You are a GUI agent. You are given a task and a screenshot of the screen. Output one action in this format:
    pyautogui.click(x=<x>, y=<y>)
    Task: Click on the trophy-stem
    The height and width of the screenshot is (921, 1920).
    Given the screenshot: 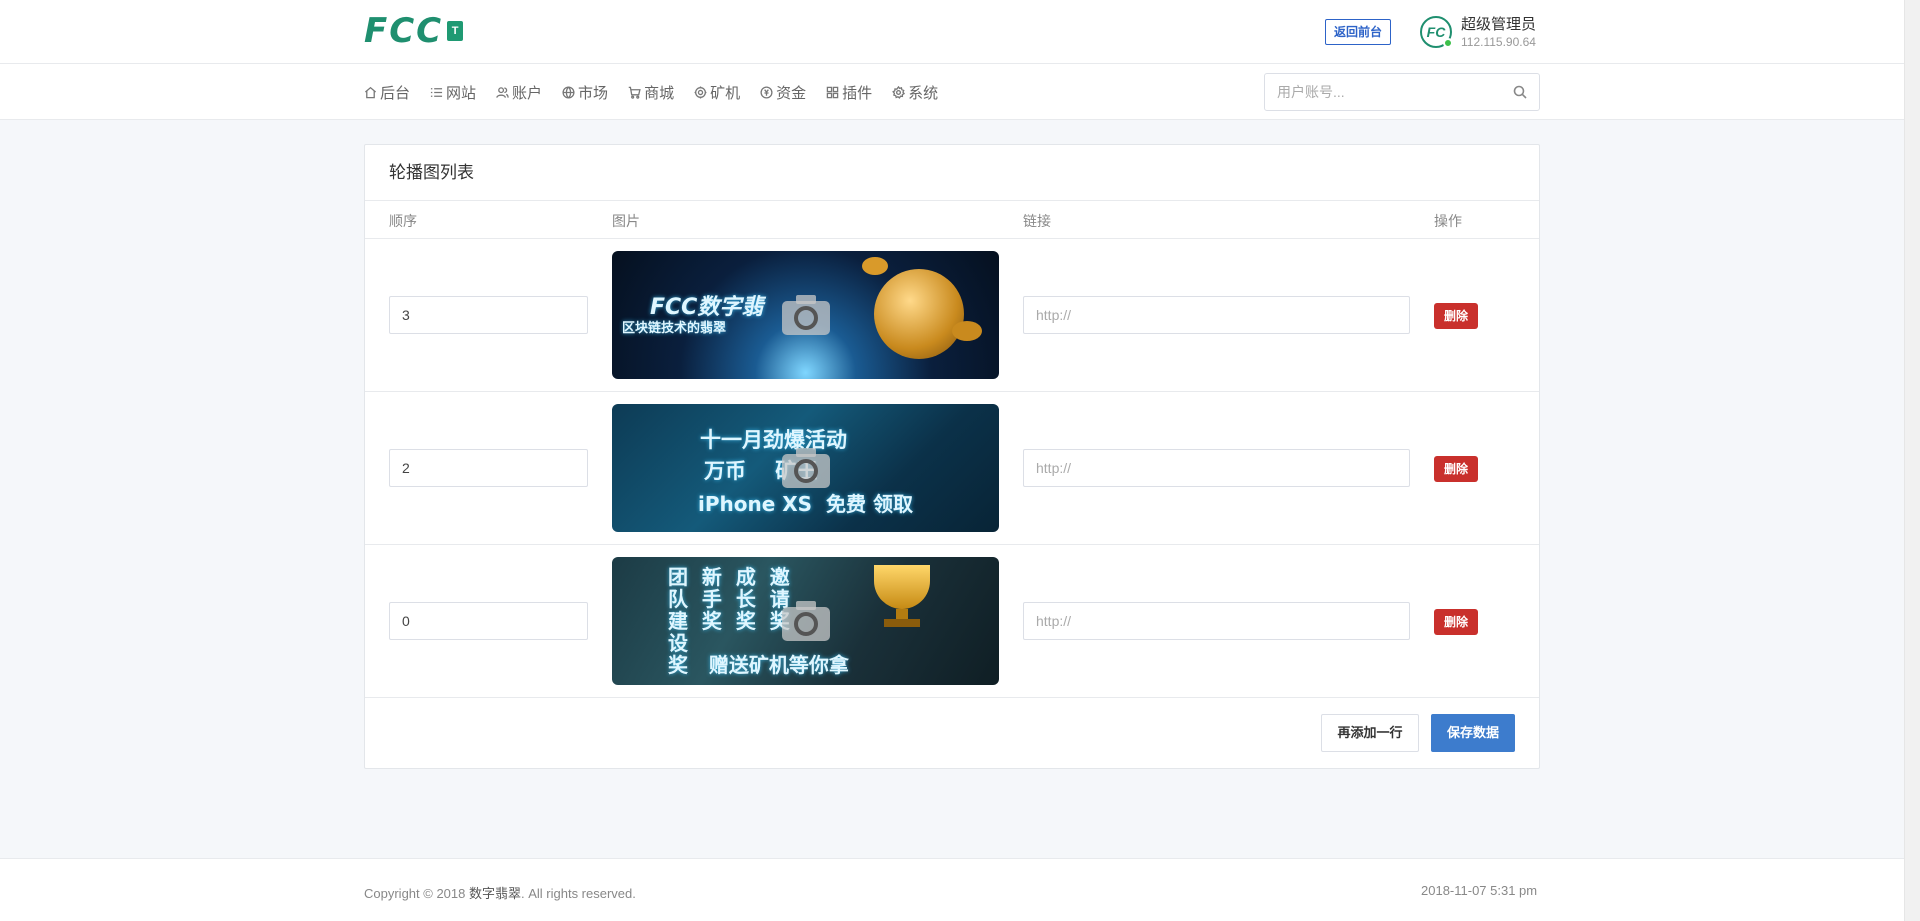 What is the action you would take?
    pyautogui.click(x=902, y=614)
    